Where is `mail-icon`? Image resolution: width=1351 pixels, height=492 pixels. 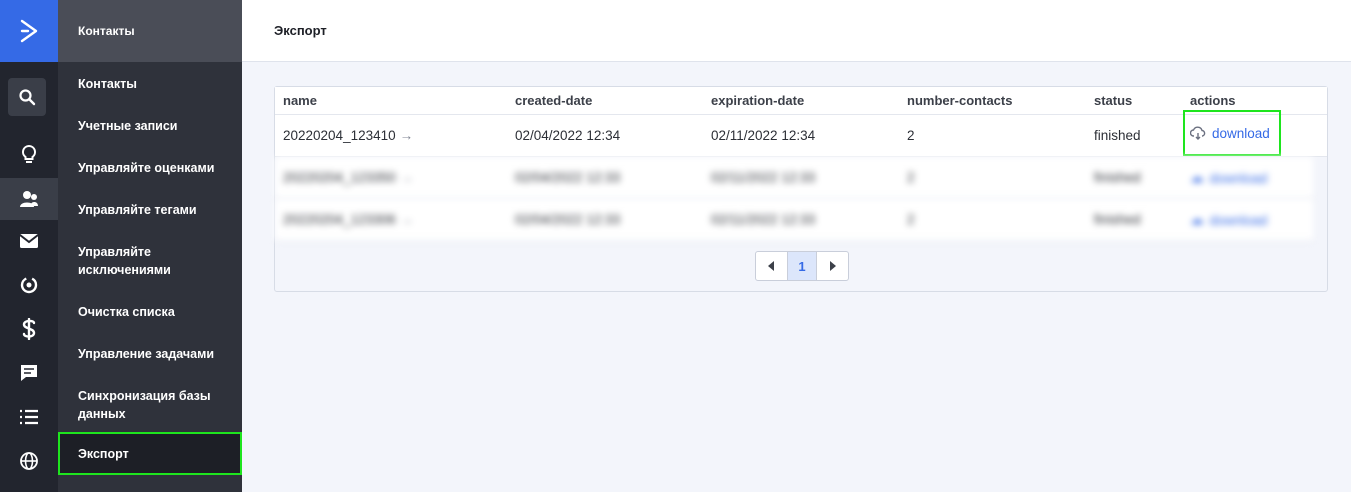 mail-icon is located at coordinates (29, 241).